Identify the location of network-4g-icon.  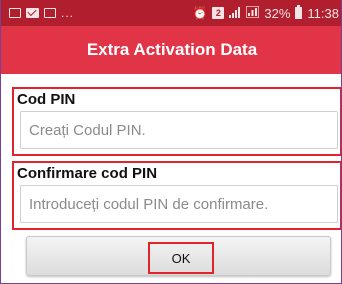
(253, 12).